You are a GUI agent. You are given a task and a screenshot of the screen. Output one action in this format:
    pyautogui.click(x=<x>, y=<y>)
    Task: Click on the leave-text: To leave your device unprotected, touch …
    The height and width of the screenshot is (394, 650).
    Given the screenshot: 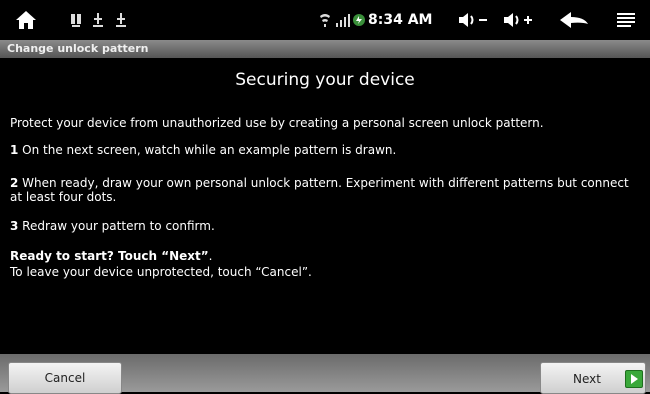 What is the action you would take?
    pyautogui.click(x=161, y=272)
    